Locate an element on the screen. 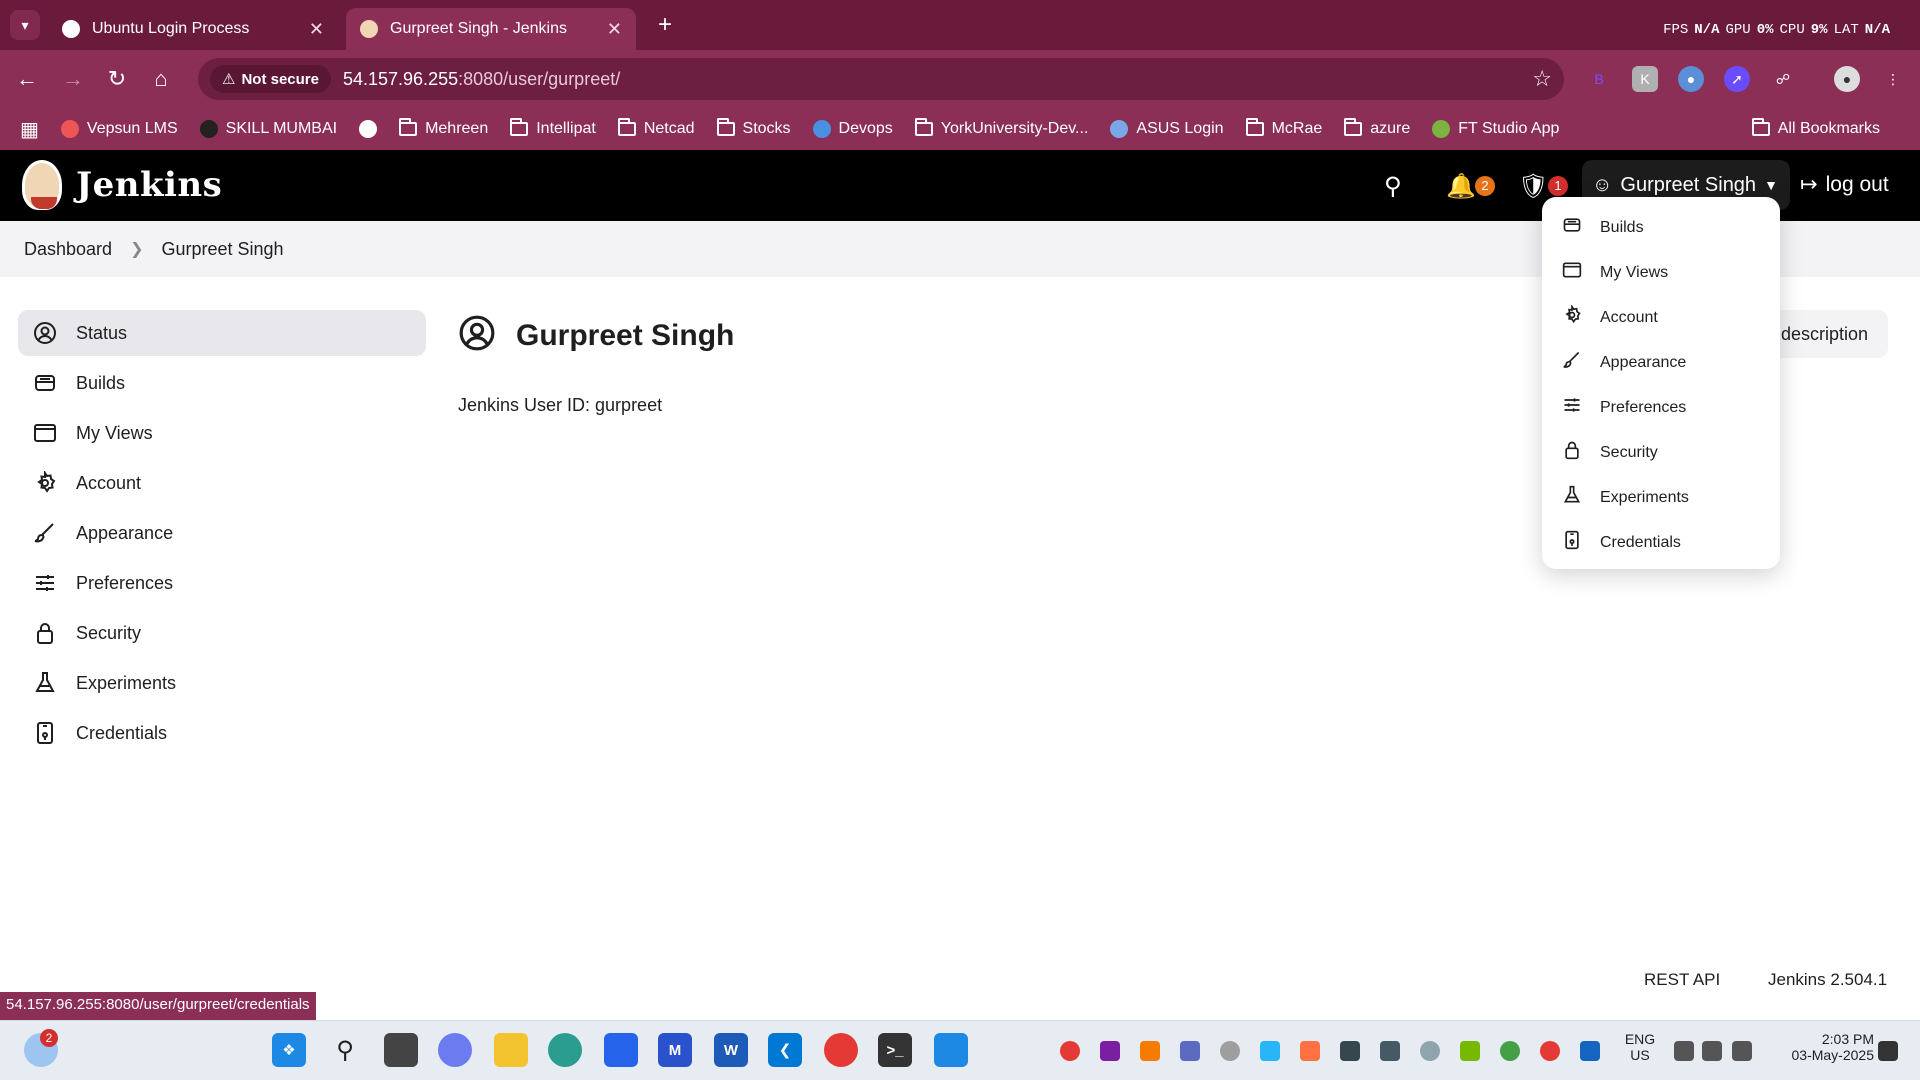  menu-item-credentials: Credentials is located at coordinates (1661, 542).